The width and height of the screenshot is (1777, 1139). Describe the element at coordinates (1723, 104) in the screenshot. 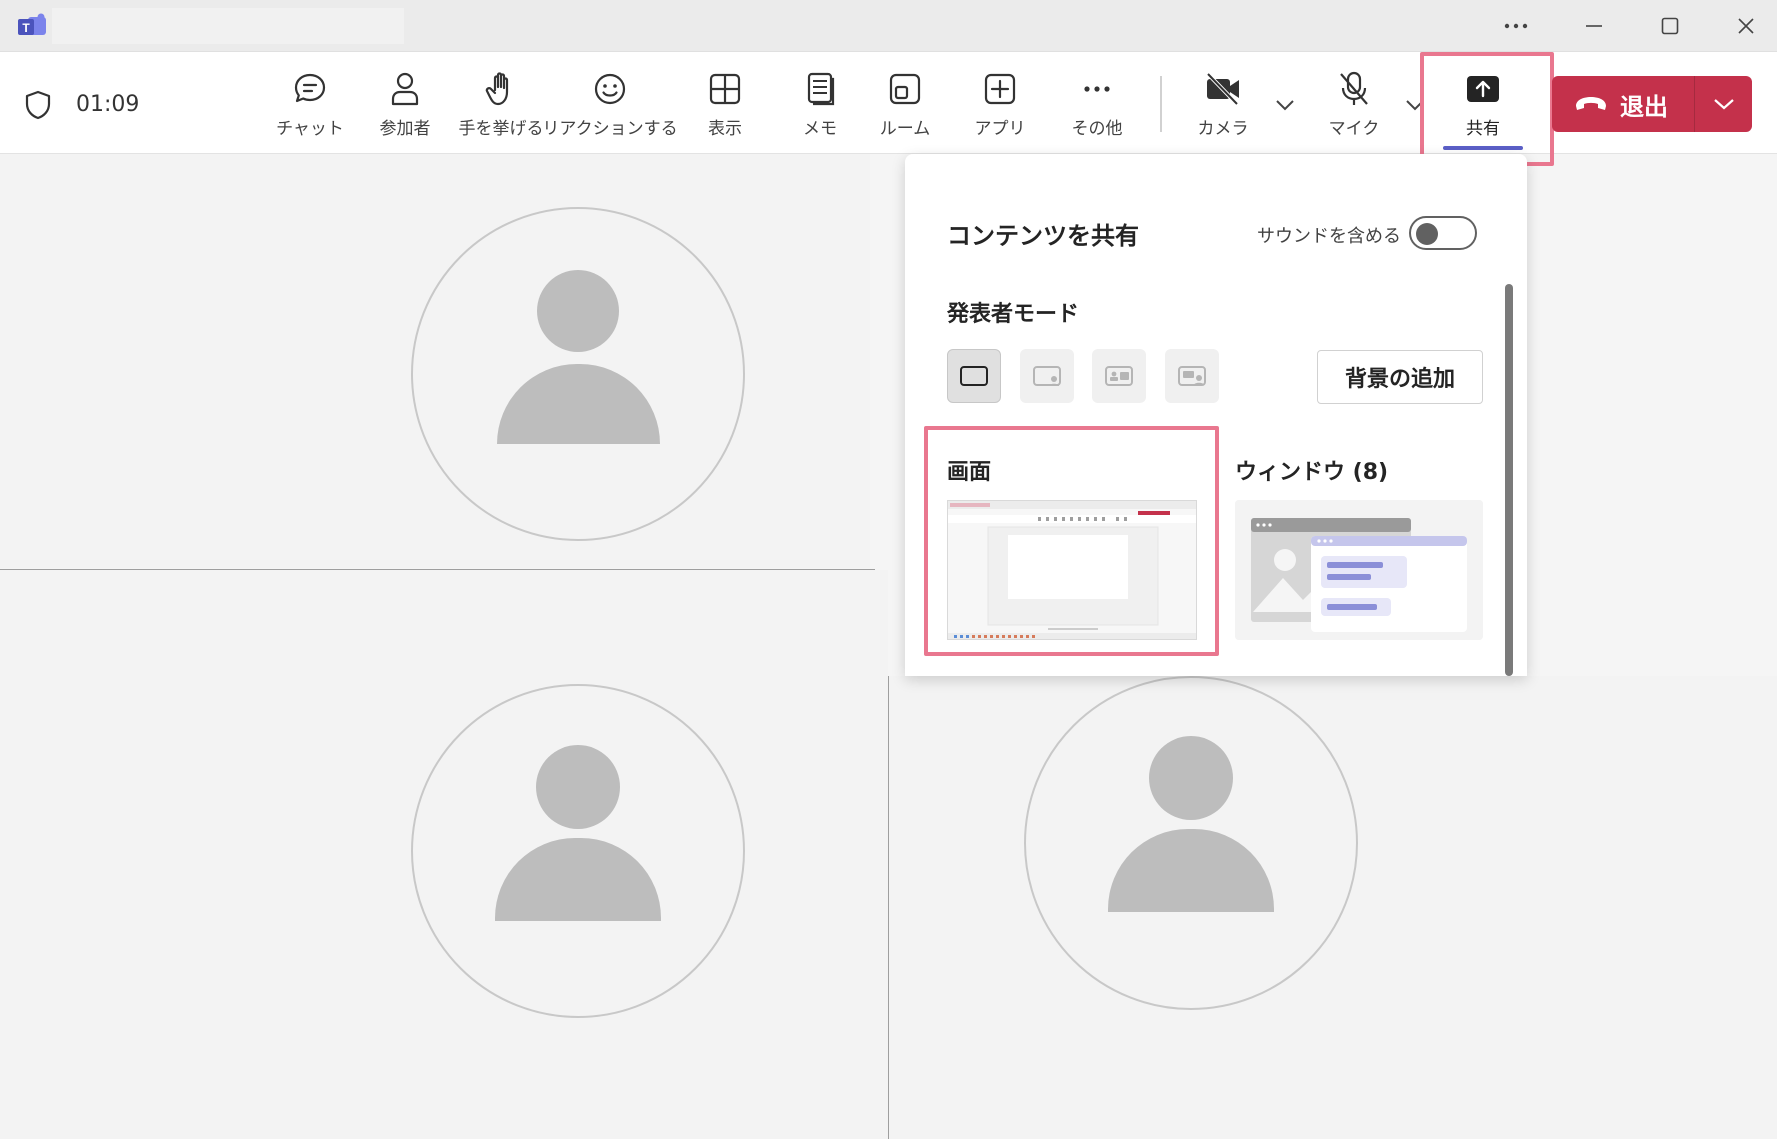

I see `leave-options-chevron-icon` at that location.